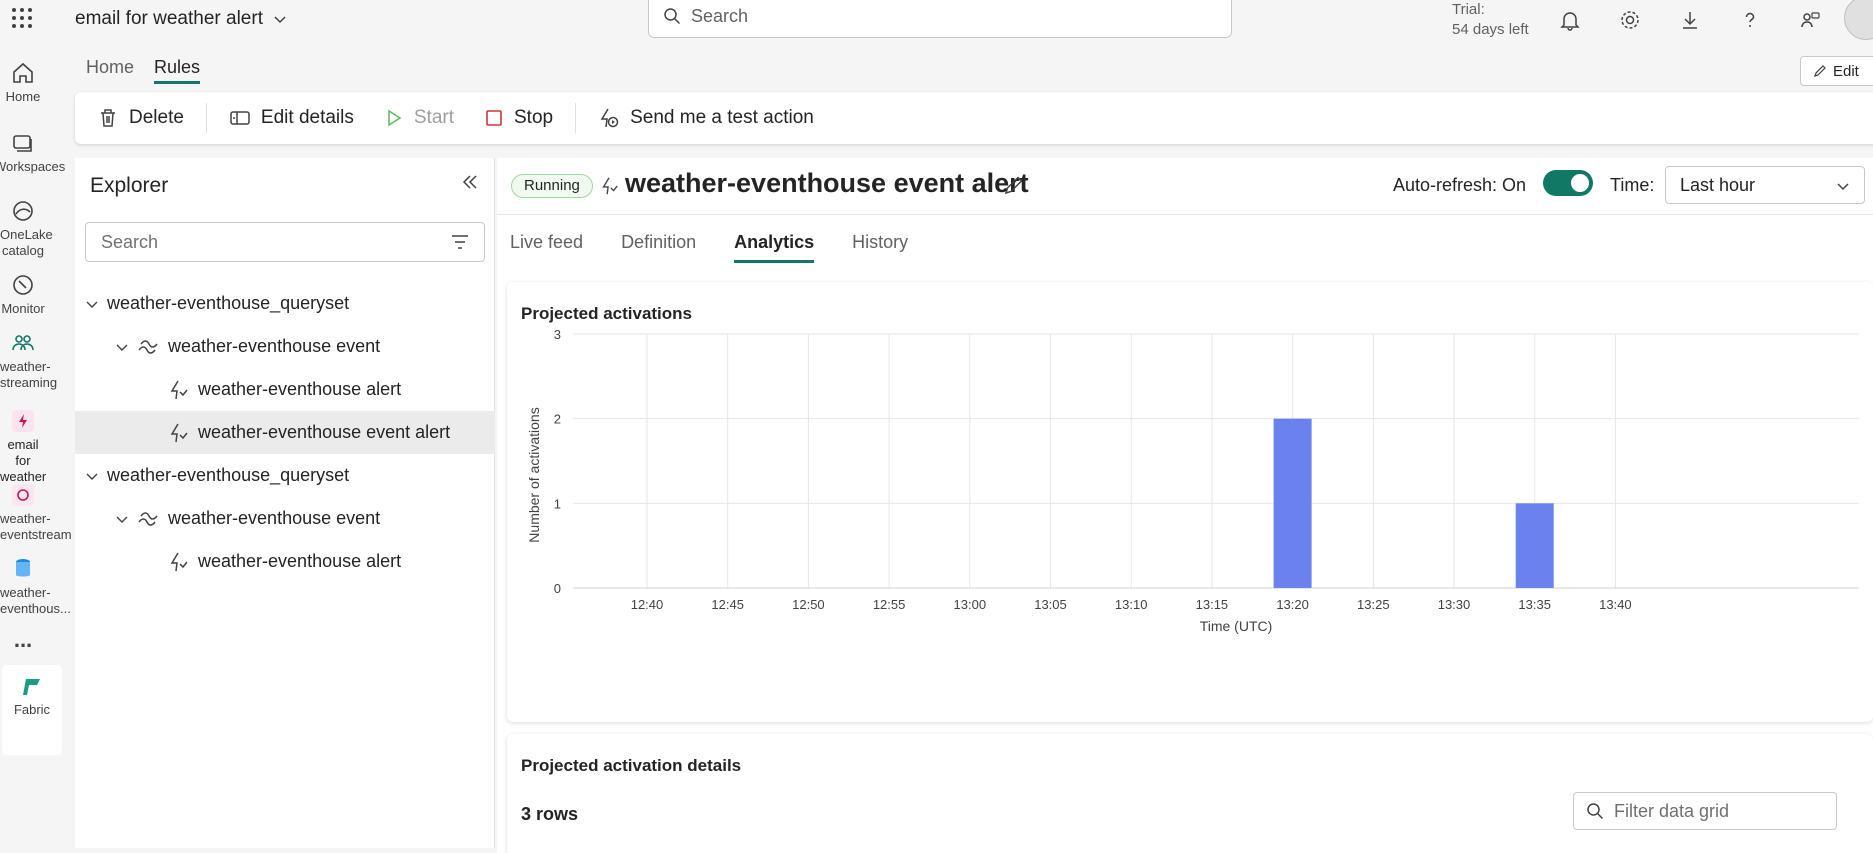 The height and width of the screenshot is (853, 1873). I want to click on nav-monitor-label: Monitor, so click(23, 308).